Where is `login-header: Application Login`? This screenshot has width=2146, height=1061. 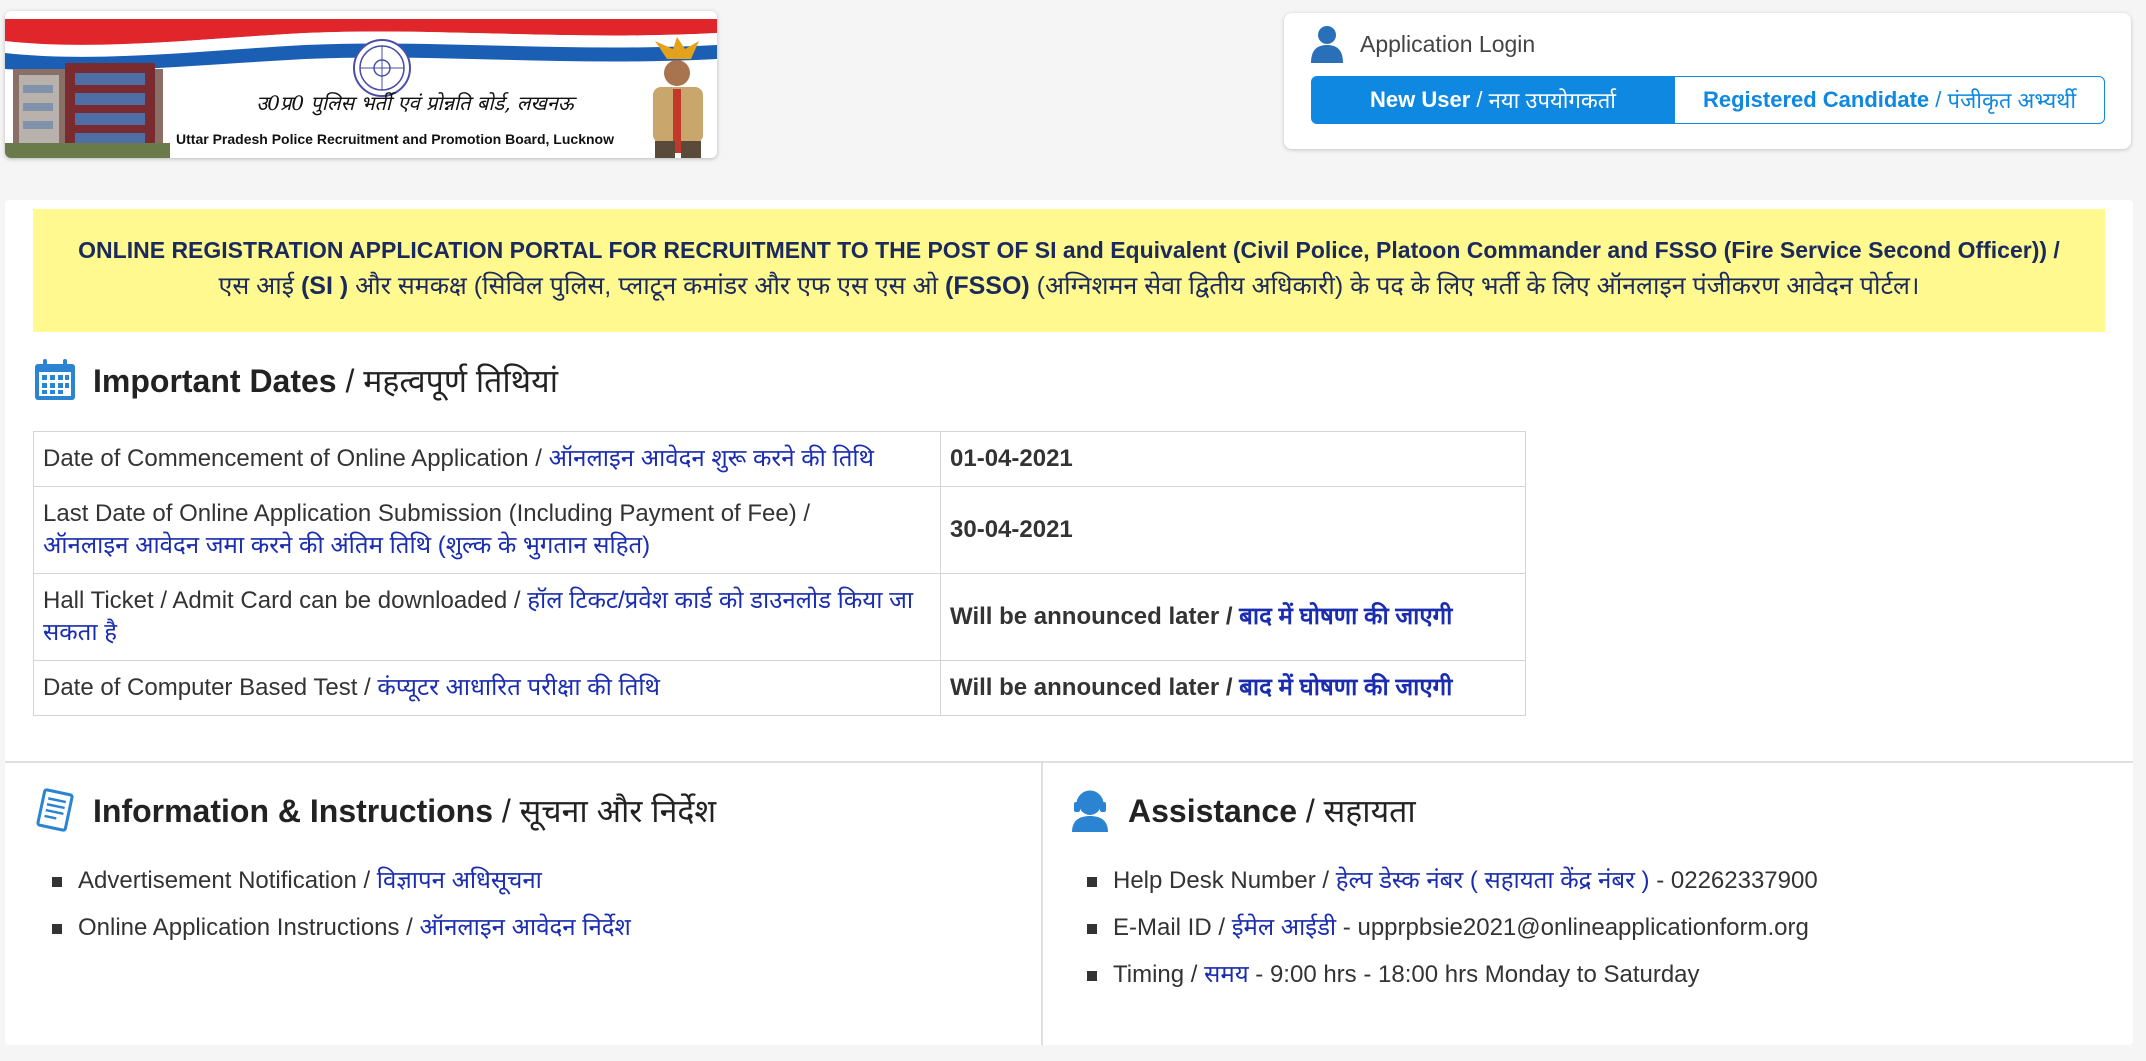
login-header: Application Login is located at coordinates (1422, 44).